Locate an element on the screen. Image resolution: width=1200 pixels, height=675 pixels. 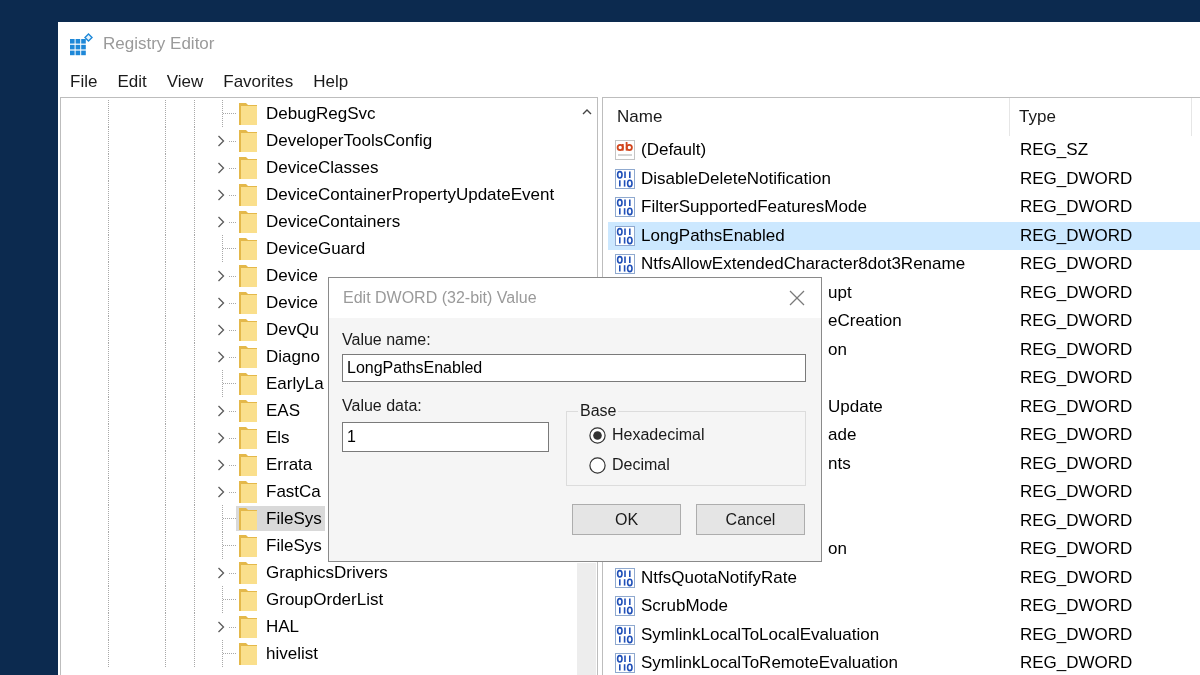
value-name: (Default) is located at coordinates (674, 150).